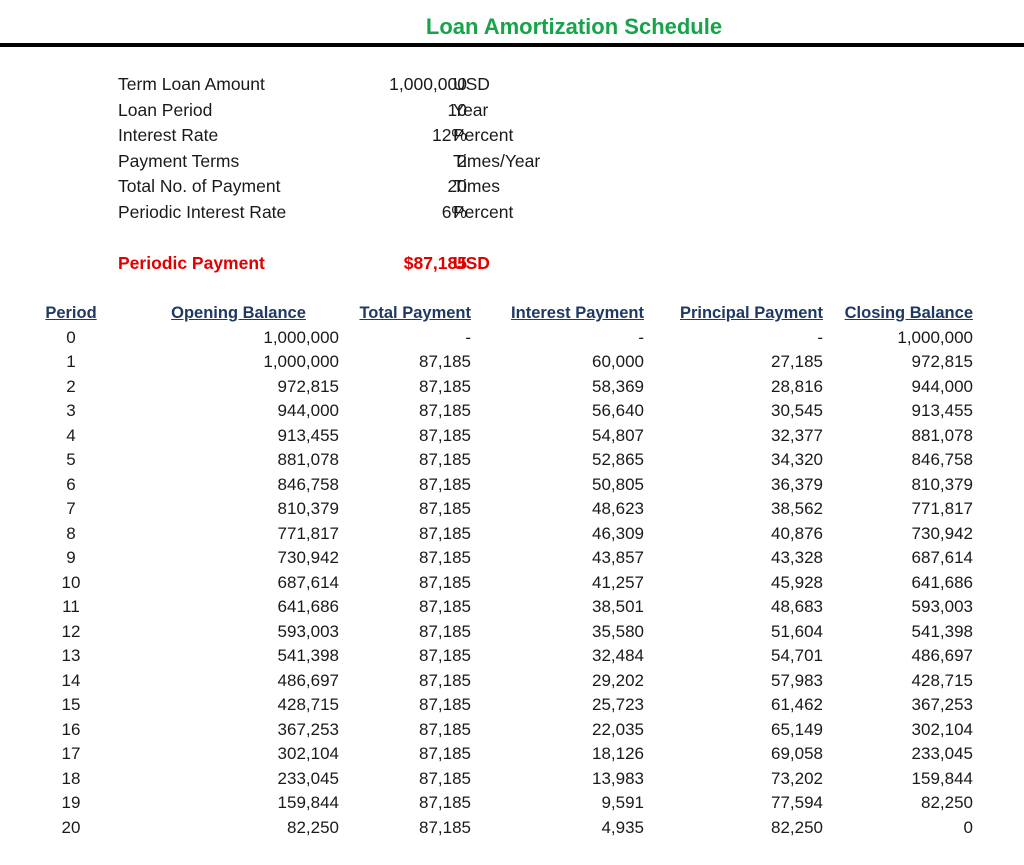 This screenshot has height=865, width=1024. I want to click on cell-opening-balance: 881,078, so click(308, 460).